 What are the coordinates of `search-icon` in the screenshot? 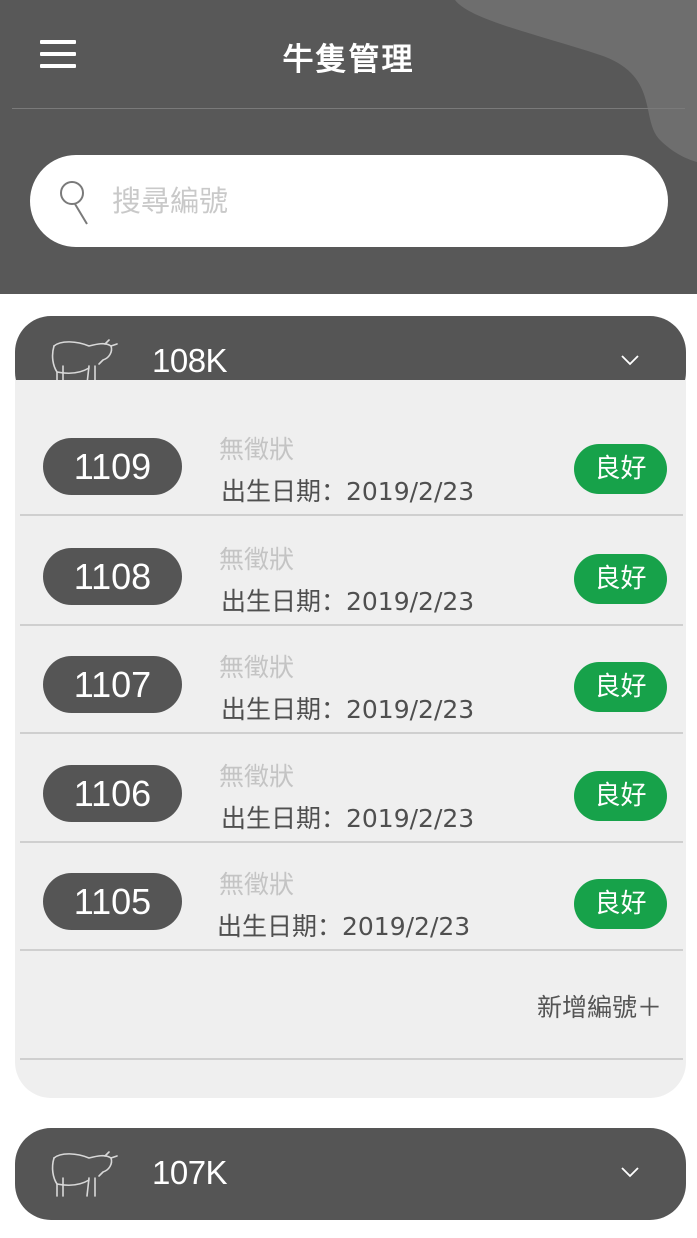 It's located at (74, 203).